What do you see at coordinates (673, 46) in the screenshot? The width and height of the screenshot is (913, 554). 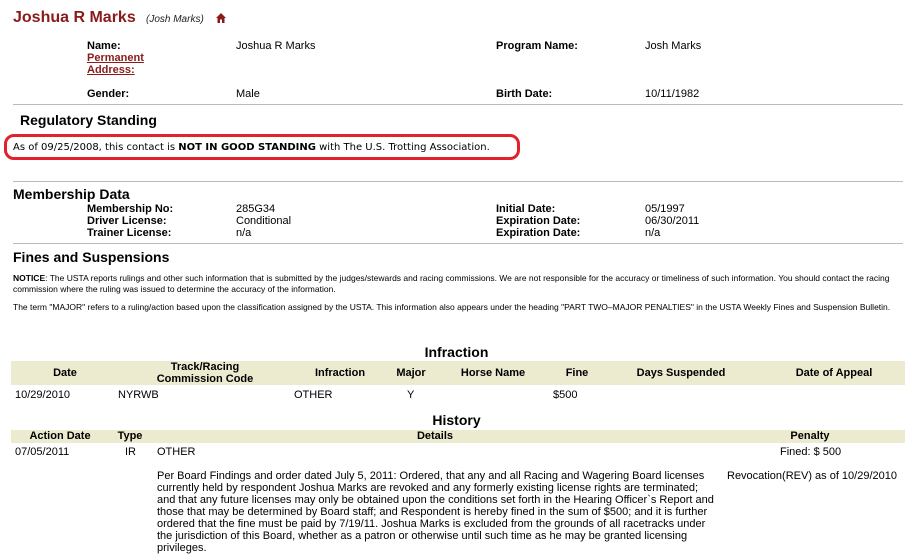 I see `program-name-value: Josh Marks` at bounding box center [673, 46].